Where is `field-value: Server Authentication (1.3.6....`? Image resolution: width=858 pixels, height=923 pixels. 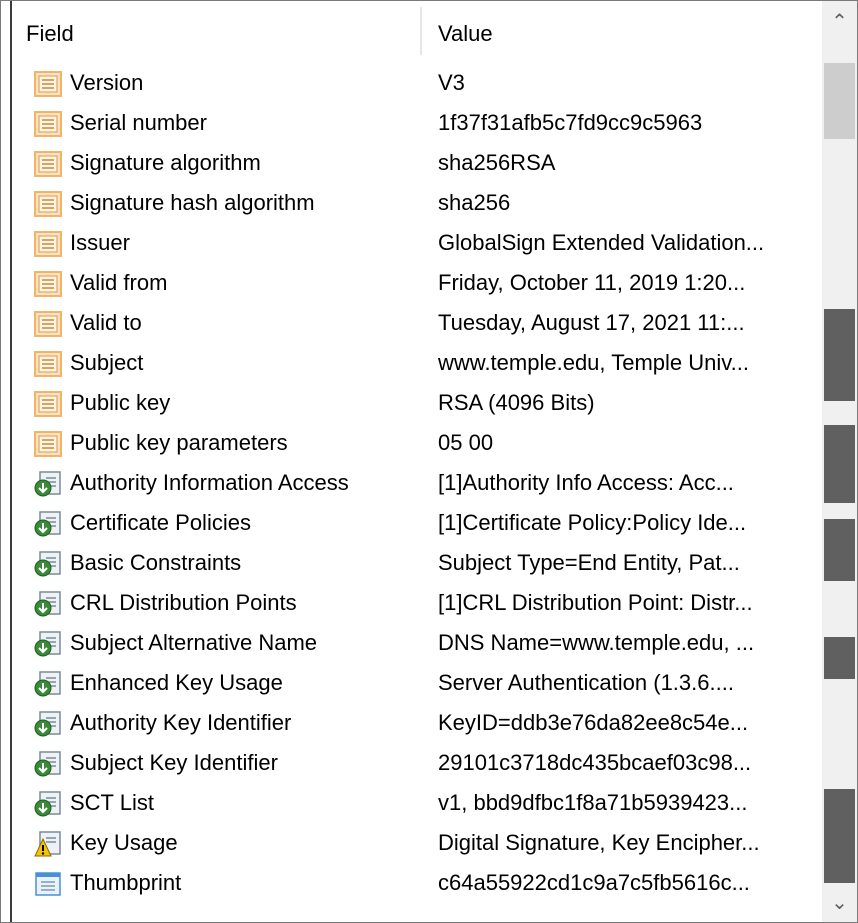
field-value: Server Authentication (1.3.6.... is located at coordinates (586, 682).